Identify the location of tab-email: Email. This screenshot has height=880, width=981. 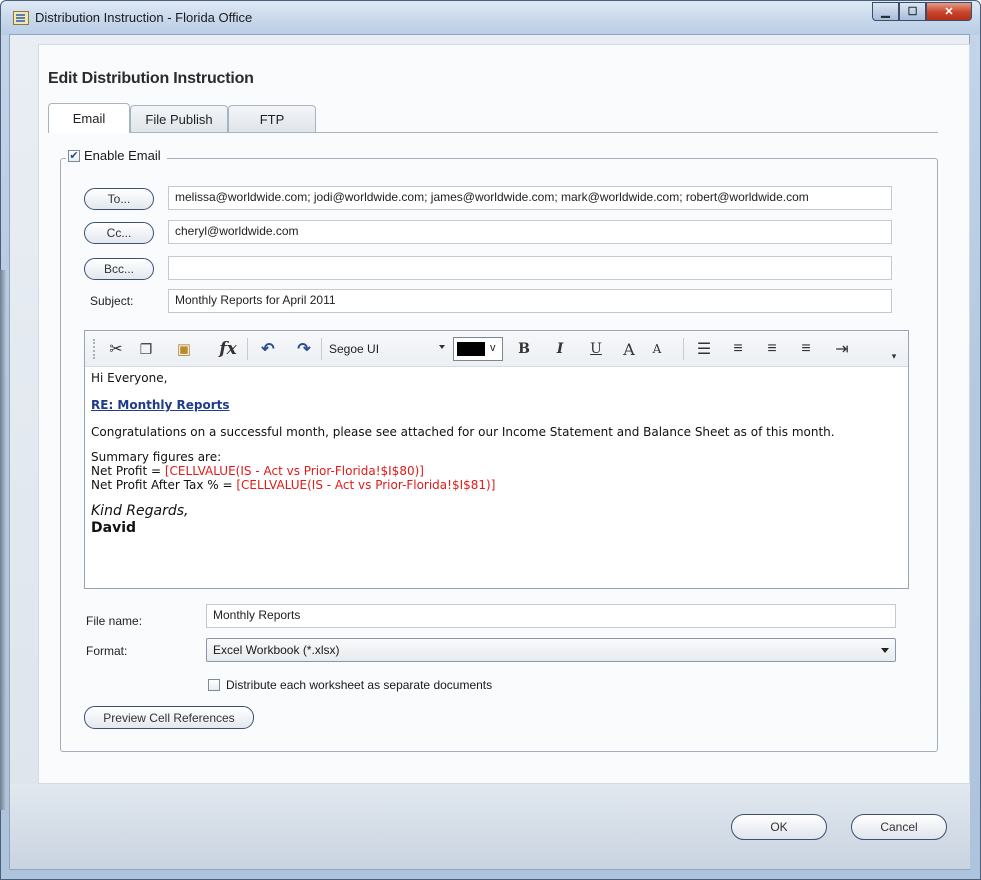
(89, 118).